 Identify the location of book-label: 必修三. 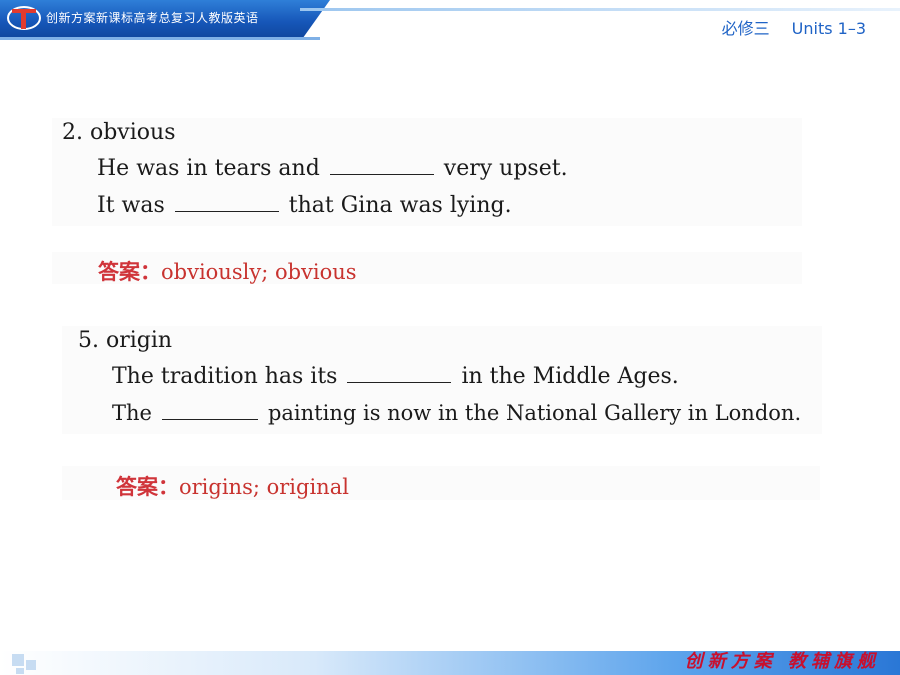
(745, 28).